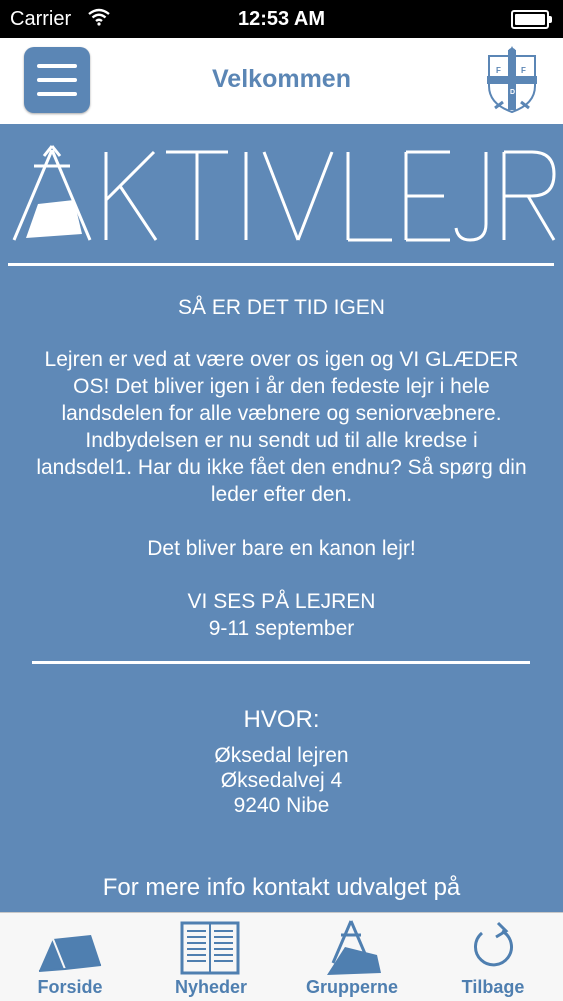  I want to click on kanon-text: Det bliver bare en kanon lejr!, so click(281, 548).